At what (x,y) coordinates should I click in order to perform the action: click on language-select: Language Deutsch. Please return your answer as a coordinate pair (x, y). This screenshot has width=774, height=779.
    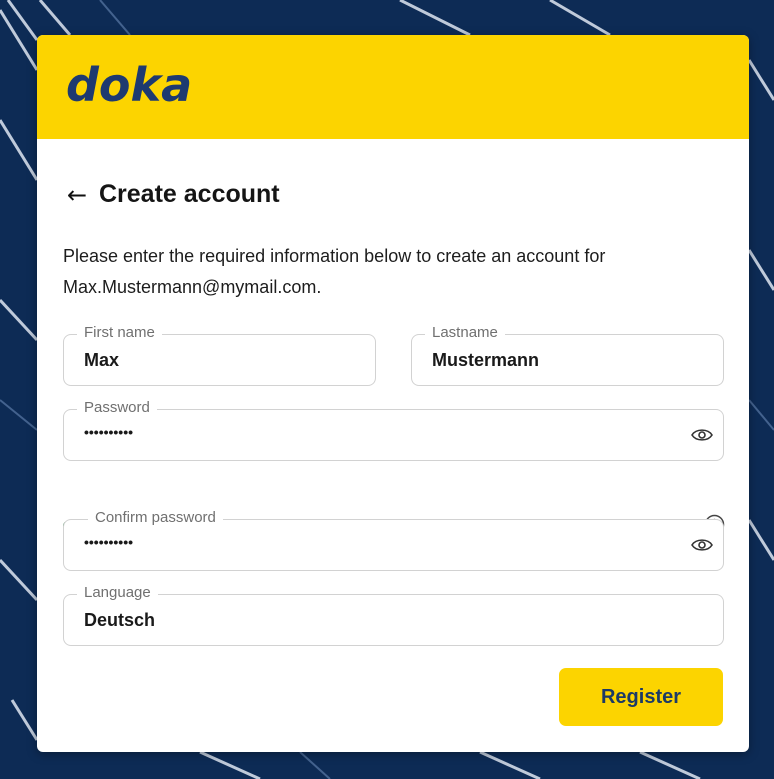
    Looking at the image, I should click on (393, 615).